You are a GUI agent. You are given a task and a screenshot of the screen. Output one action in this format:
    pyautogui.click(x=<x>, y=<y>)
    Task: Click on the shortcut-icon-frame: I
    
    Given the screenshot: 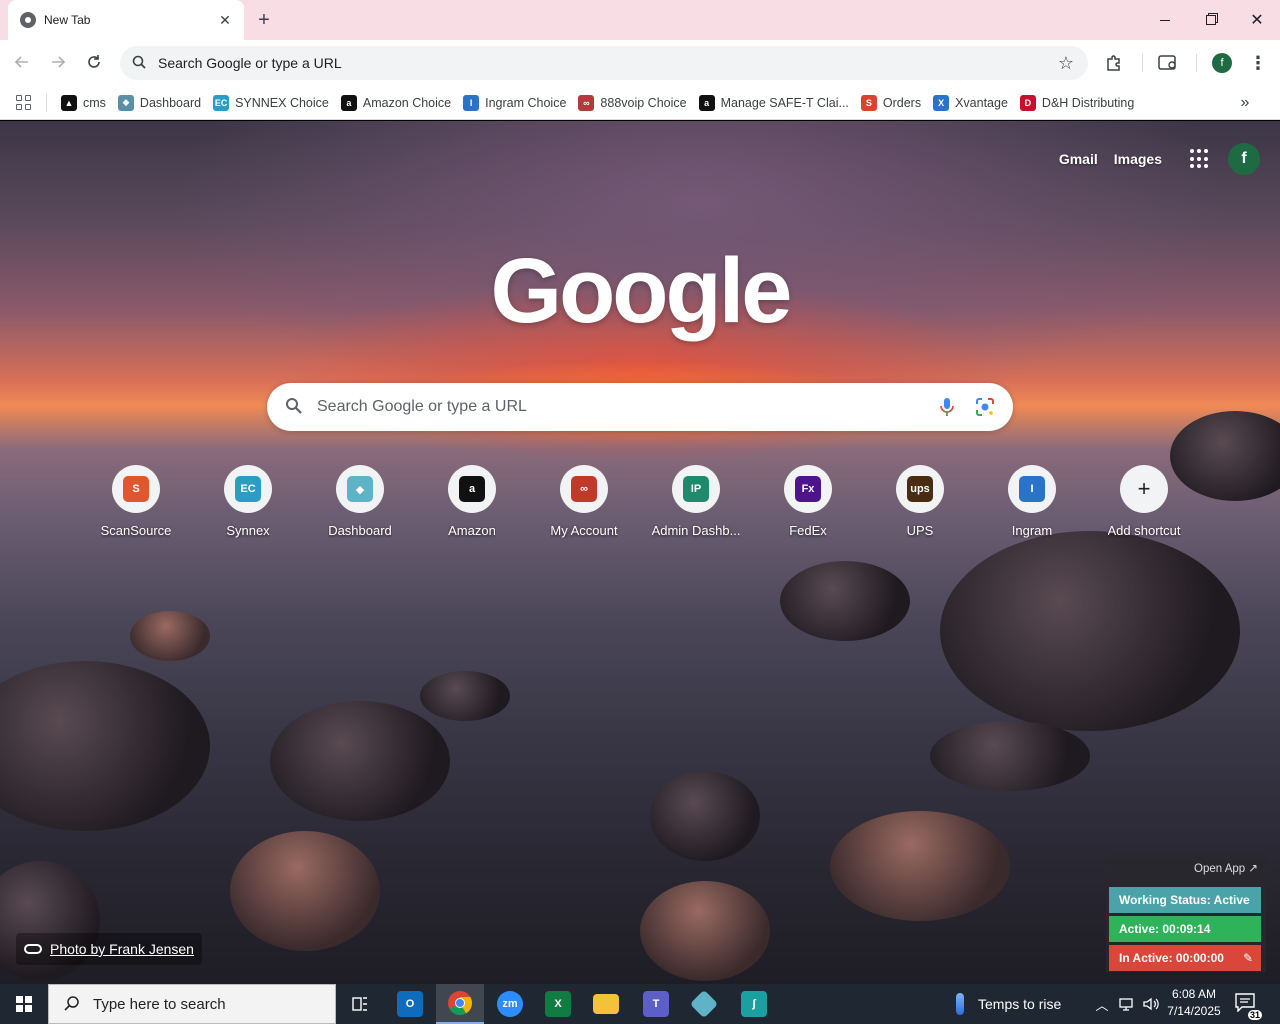 What is the action you would take?
    pyautogui.click(x=1032, y=489)
    